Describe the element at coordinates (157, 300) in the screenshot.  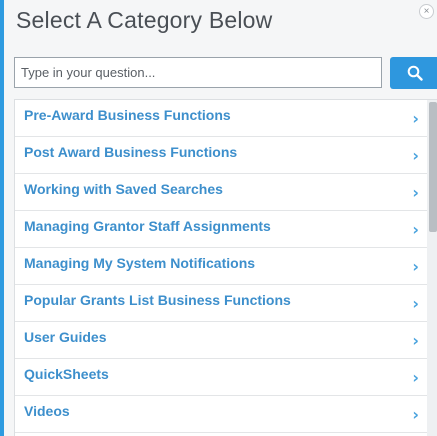
I see `category-label: Popular Grants List Business Functions` at that location.